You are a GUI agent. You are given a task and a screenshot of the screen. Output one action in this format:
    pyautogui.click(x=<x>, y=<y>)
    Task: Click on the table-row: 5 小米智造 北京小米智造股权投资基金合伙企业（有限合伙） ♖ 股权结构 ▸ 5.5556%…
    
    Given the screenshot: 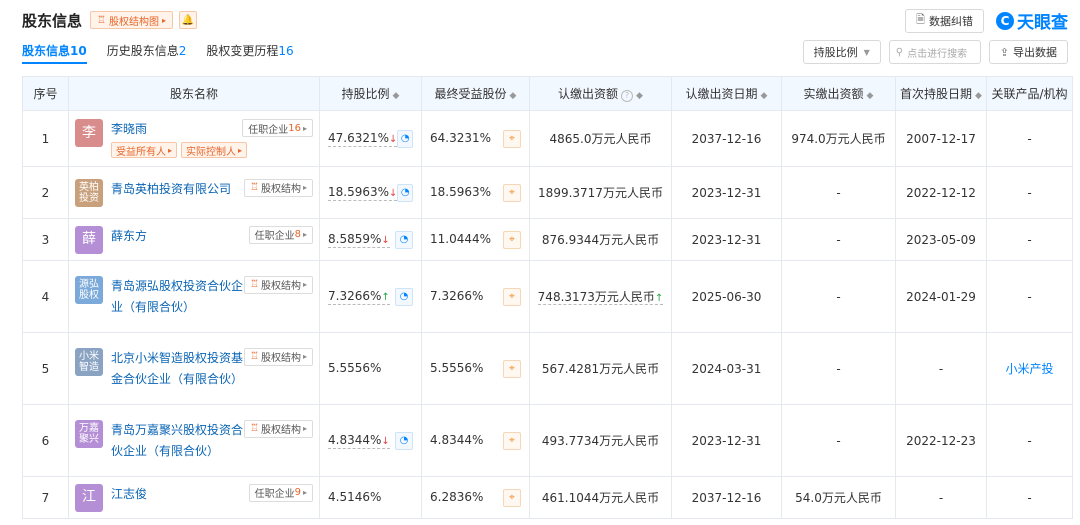 What is the action you would take?
    pyautogui.click(x=547, y=368)
    